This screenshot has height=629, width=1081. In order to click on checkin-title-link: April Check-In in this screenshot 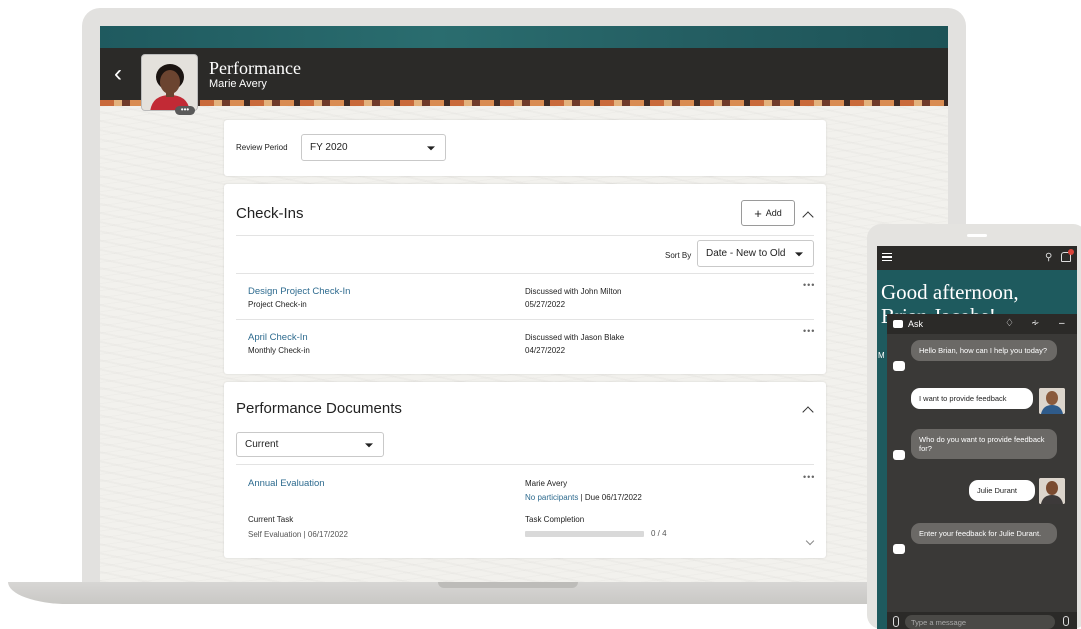, I will do `click(278, 337)`.